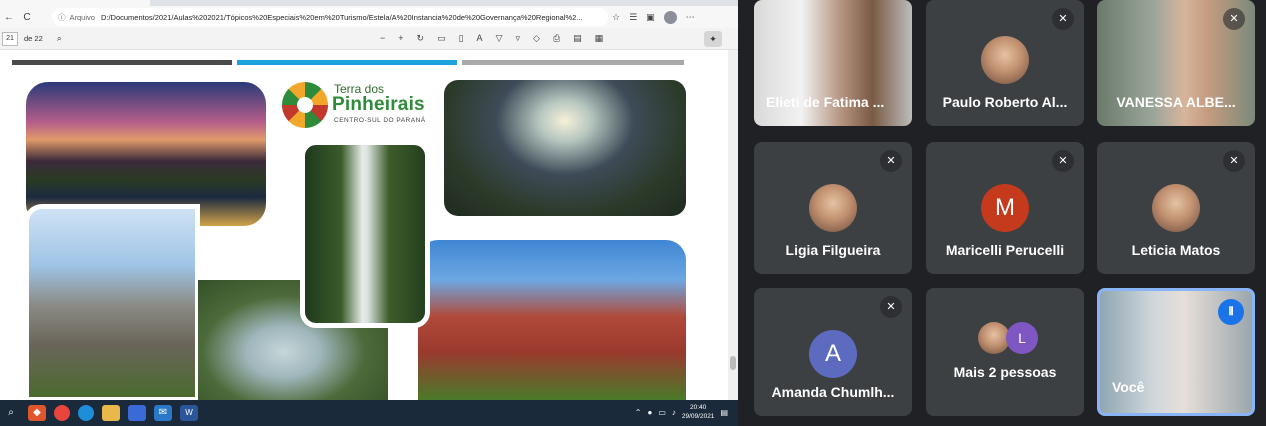 This screenshot has height=426, width=1266. I want to click on participant-tile: ✕ Leticia Matos, so click(1176, 208).